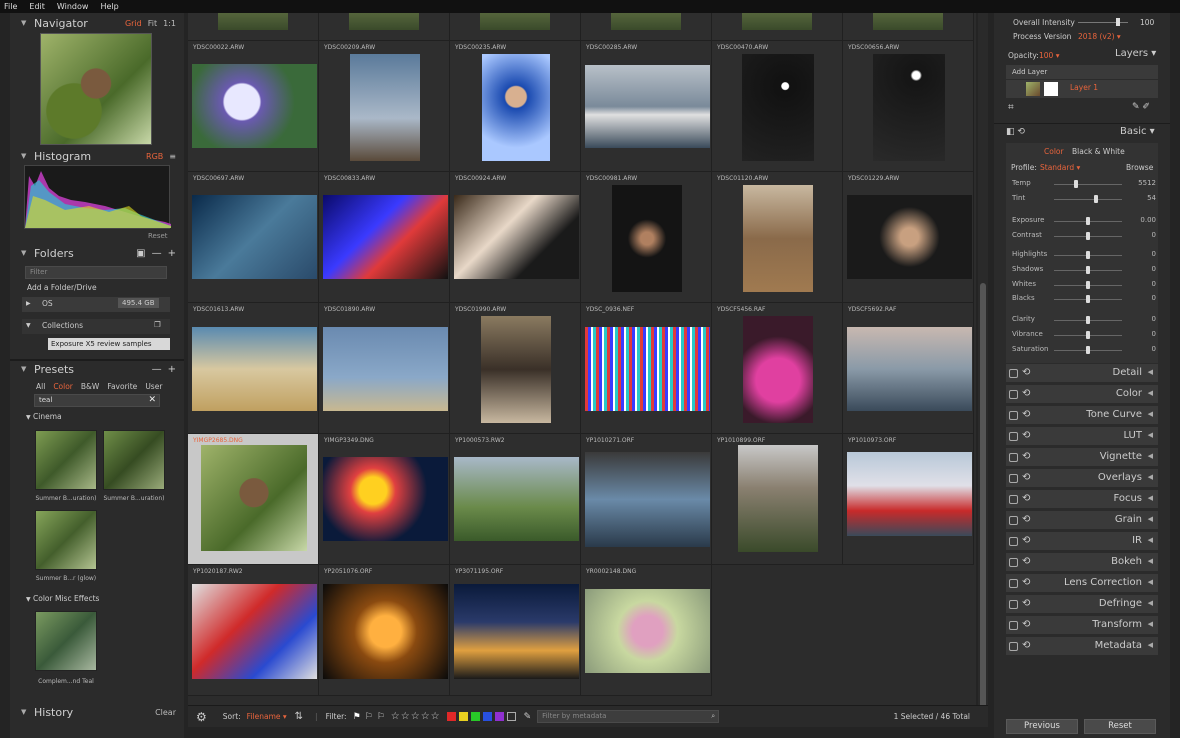 The image size is (1180, 738). What do you see at coordinates (487, 716) in the screenshot?
I see `blue-label` at bounding box center [487, 716].